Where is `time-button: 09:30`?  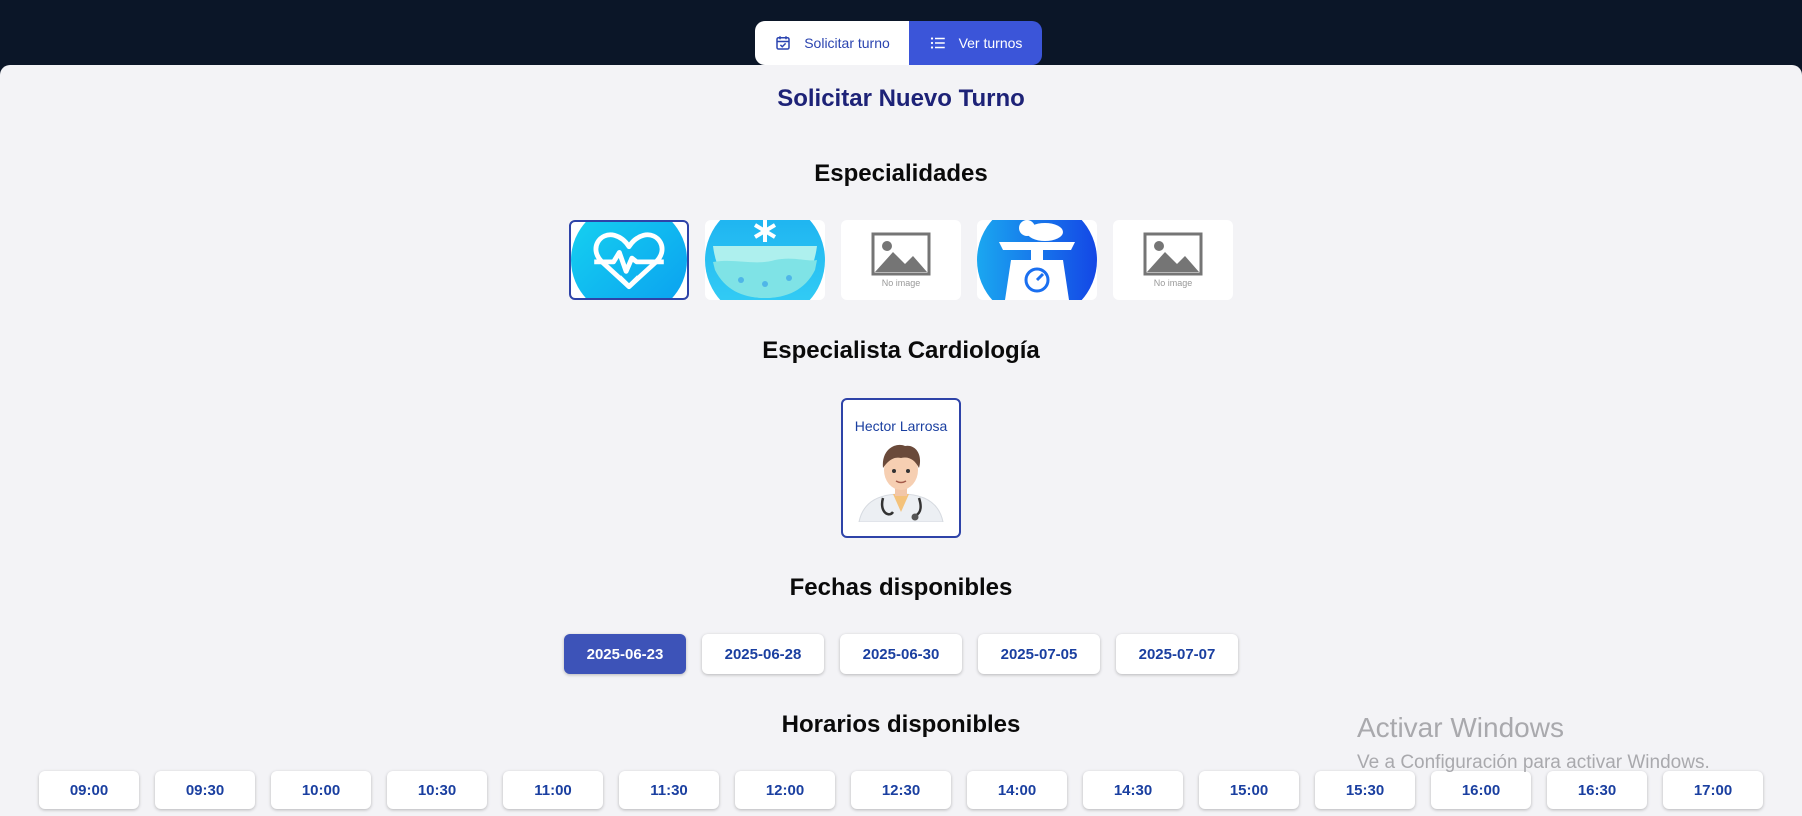
time-button: 09:30 is located at coordinates (205, 790).